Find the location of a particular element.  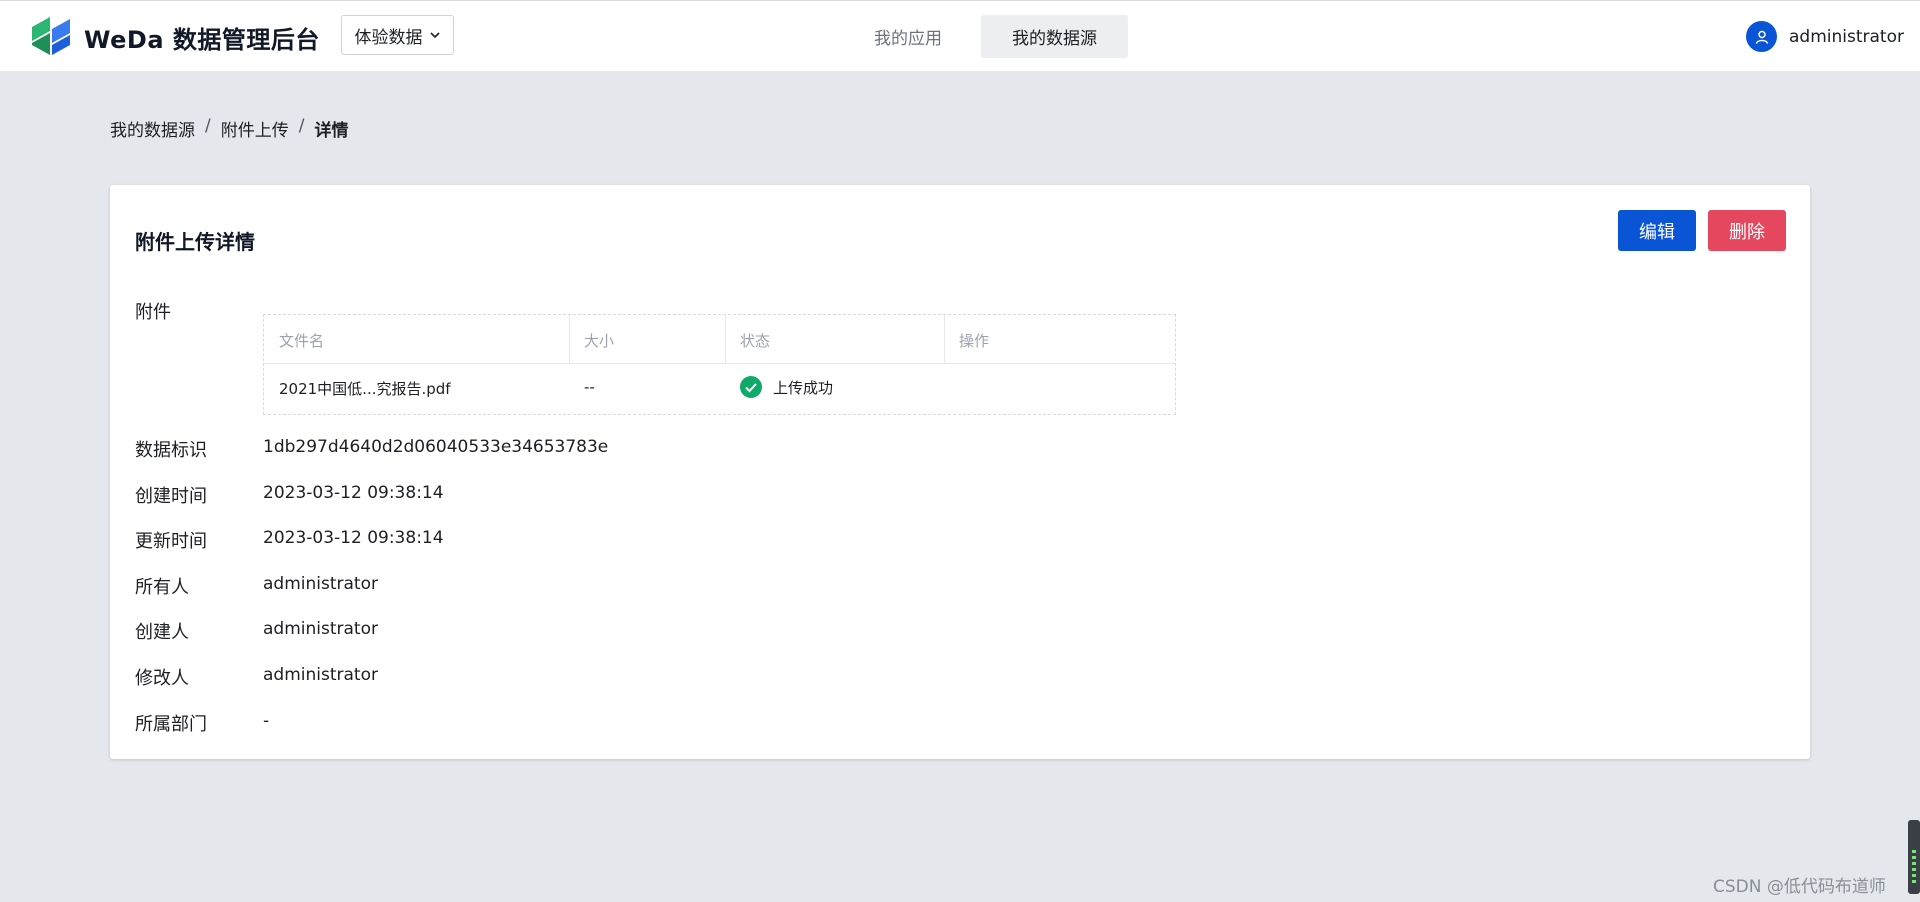

check-circle-icon is located at coordinates (751, 387).